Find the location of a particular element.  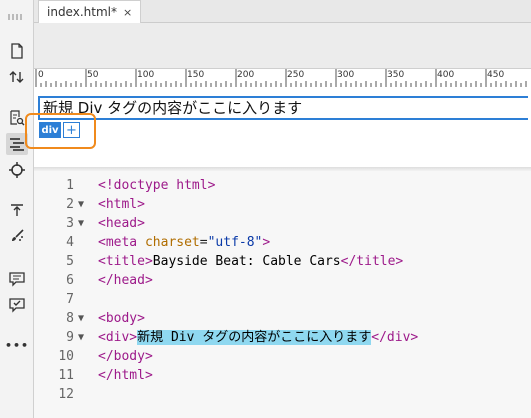

line-number: 1 is located at coordinates (70, 185).